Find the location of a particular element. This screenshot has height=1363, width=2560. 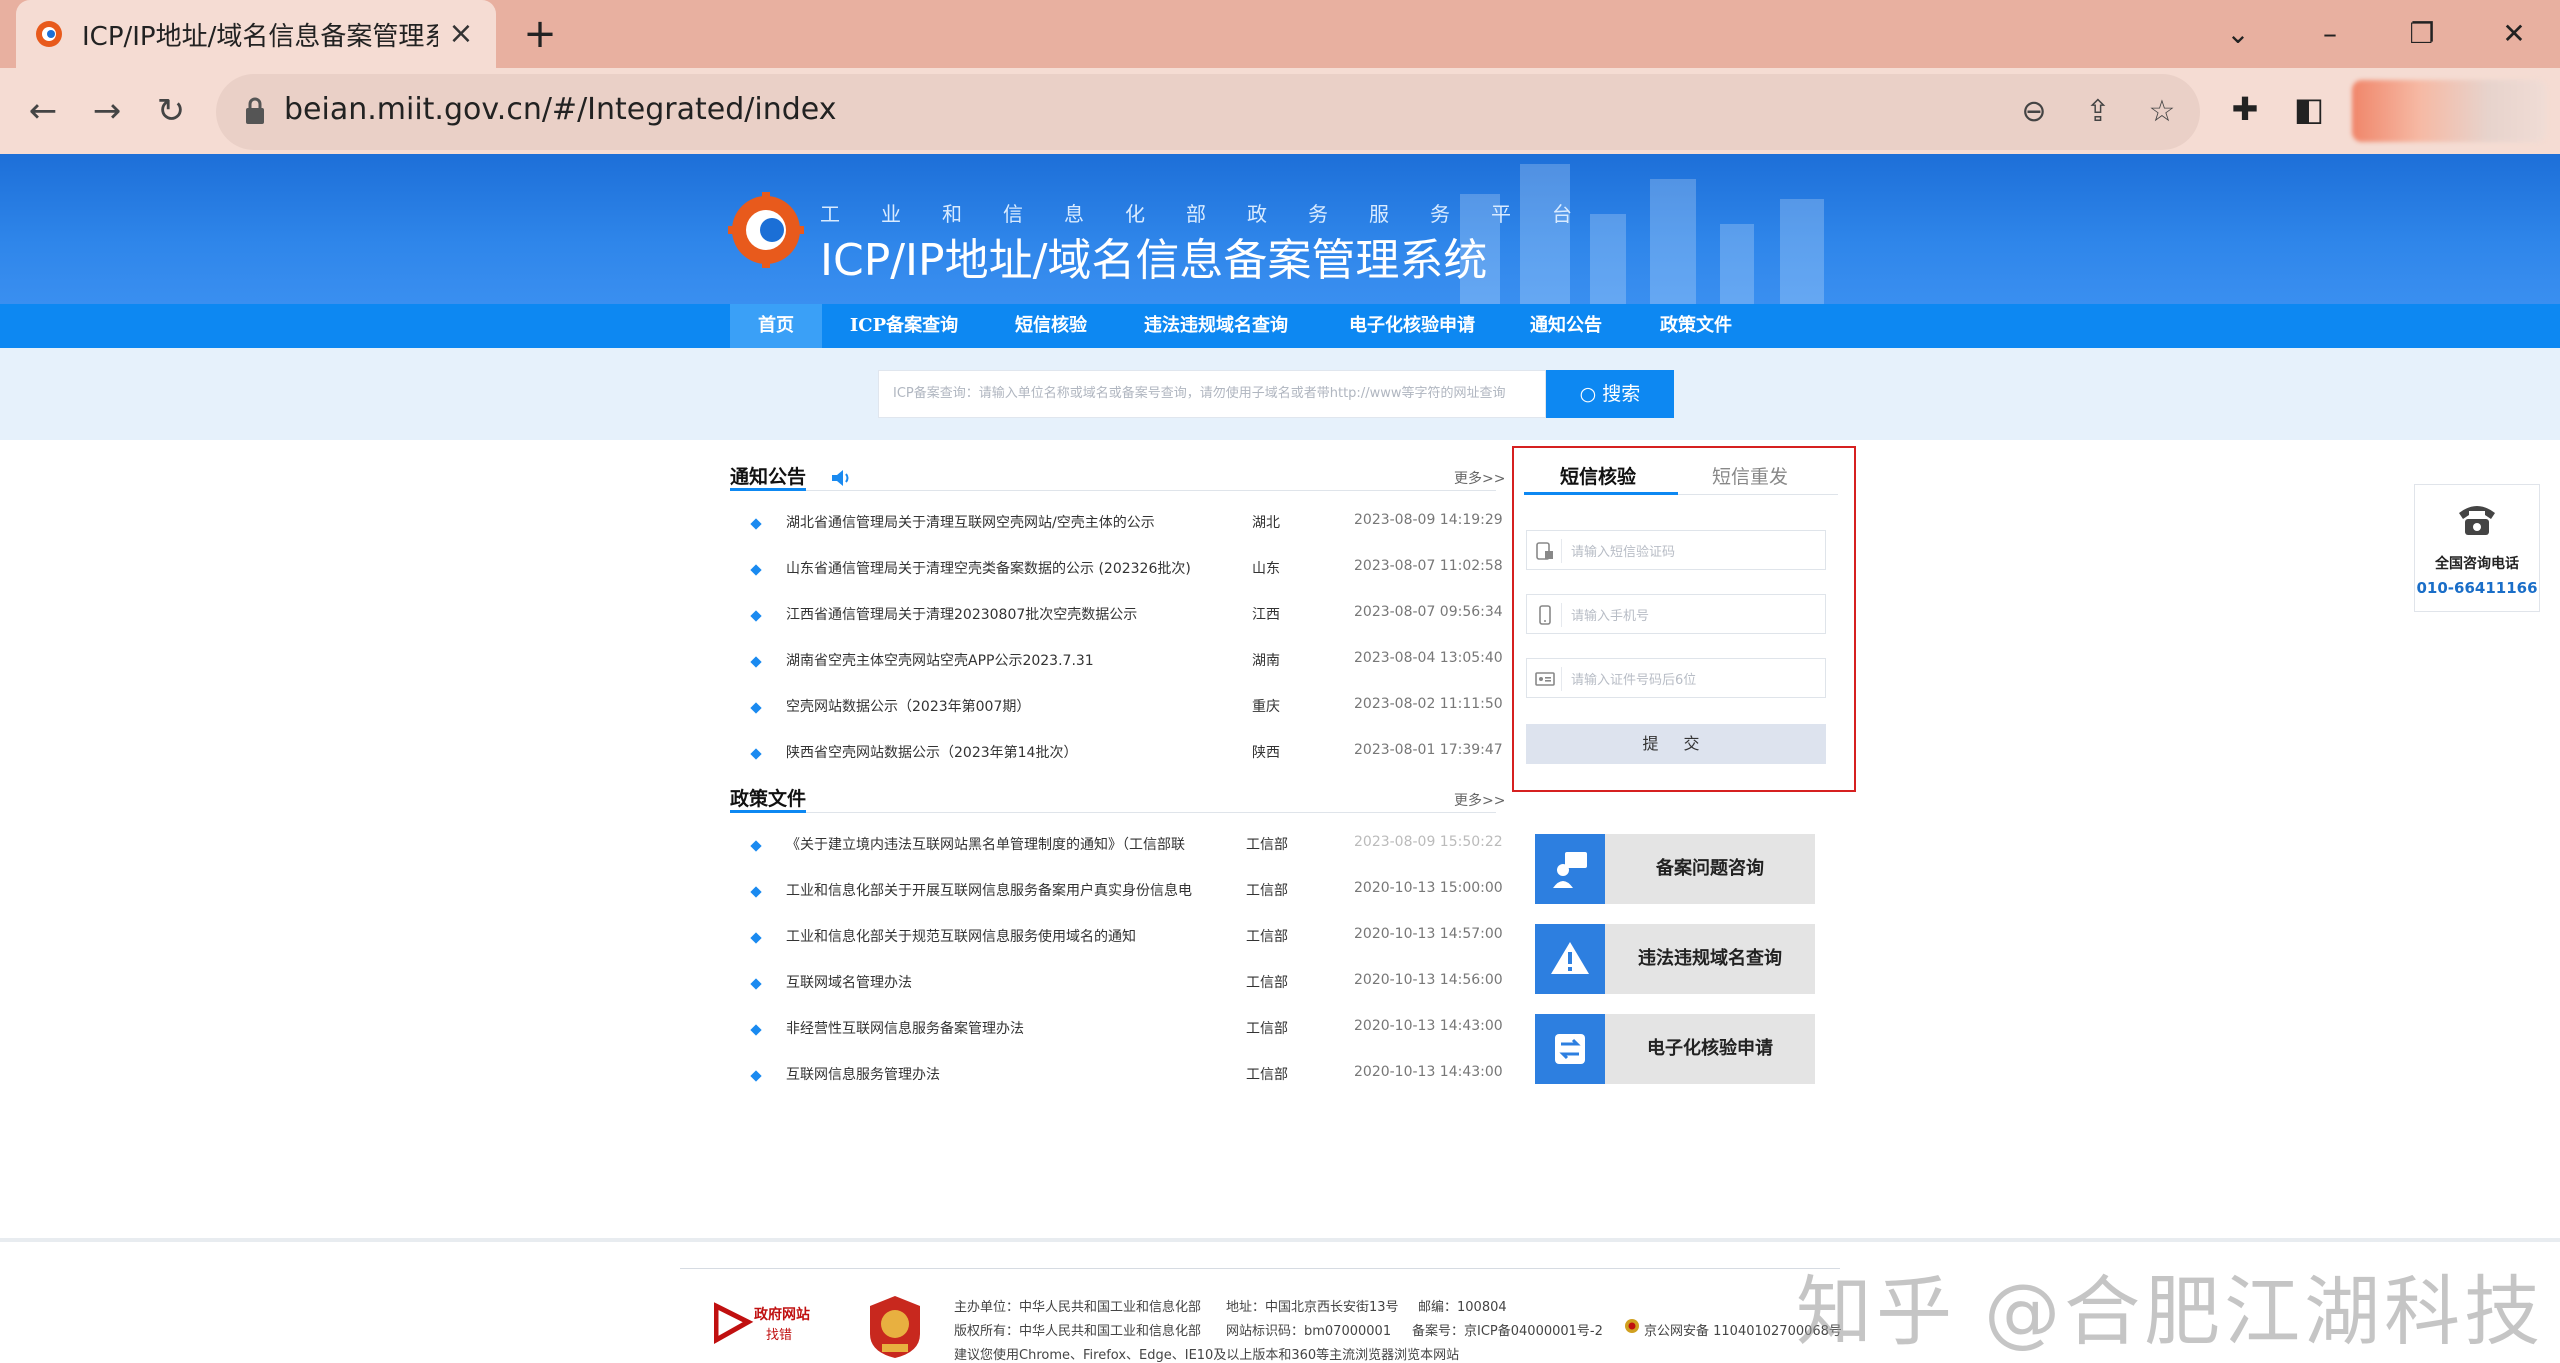

gov-site-error-report-badge: 政府网站 找错 is located at coordinates (764, 1323).